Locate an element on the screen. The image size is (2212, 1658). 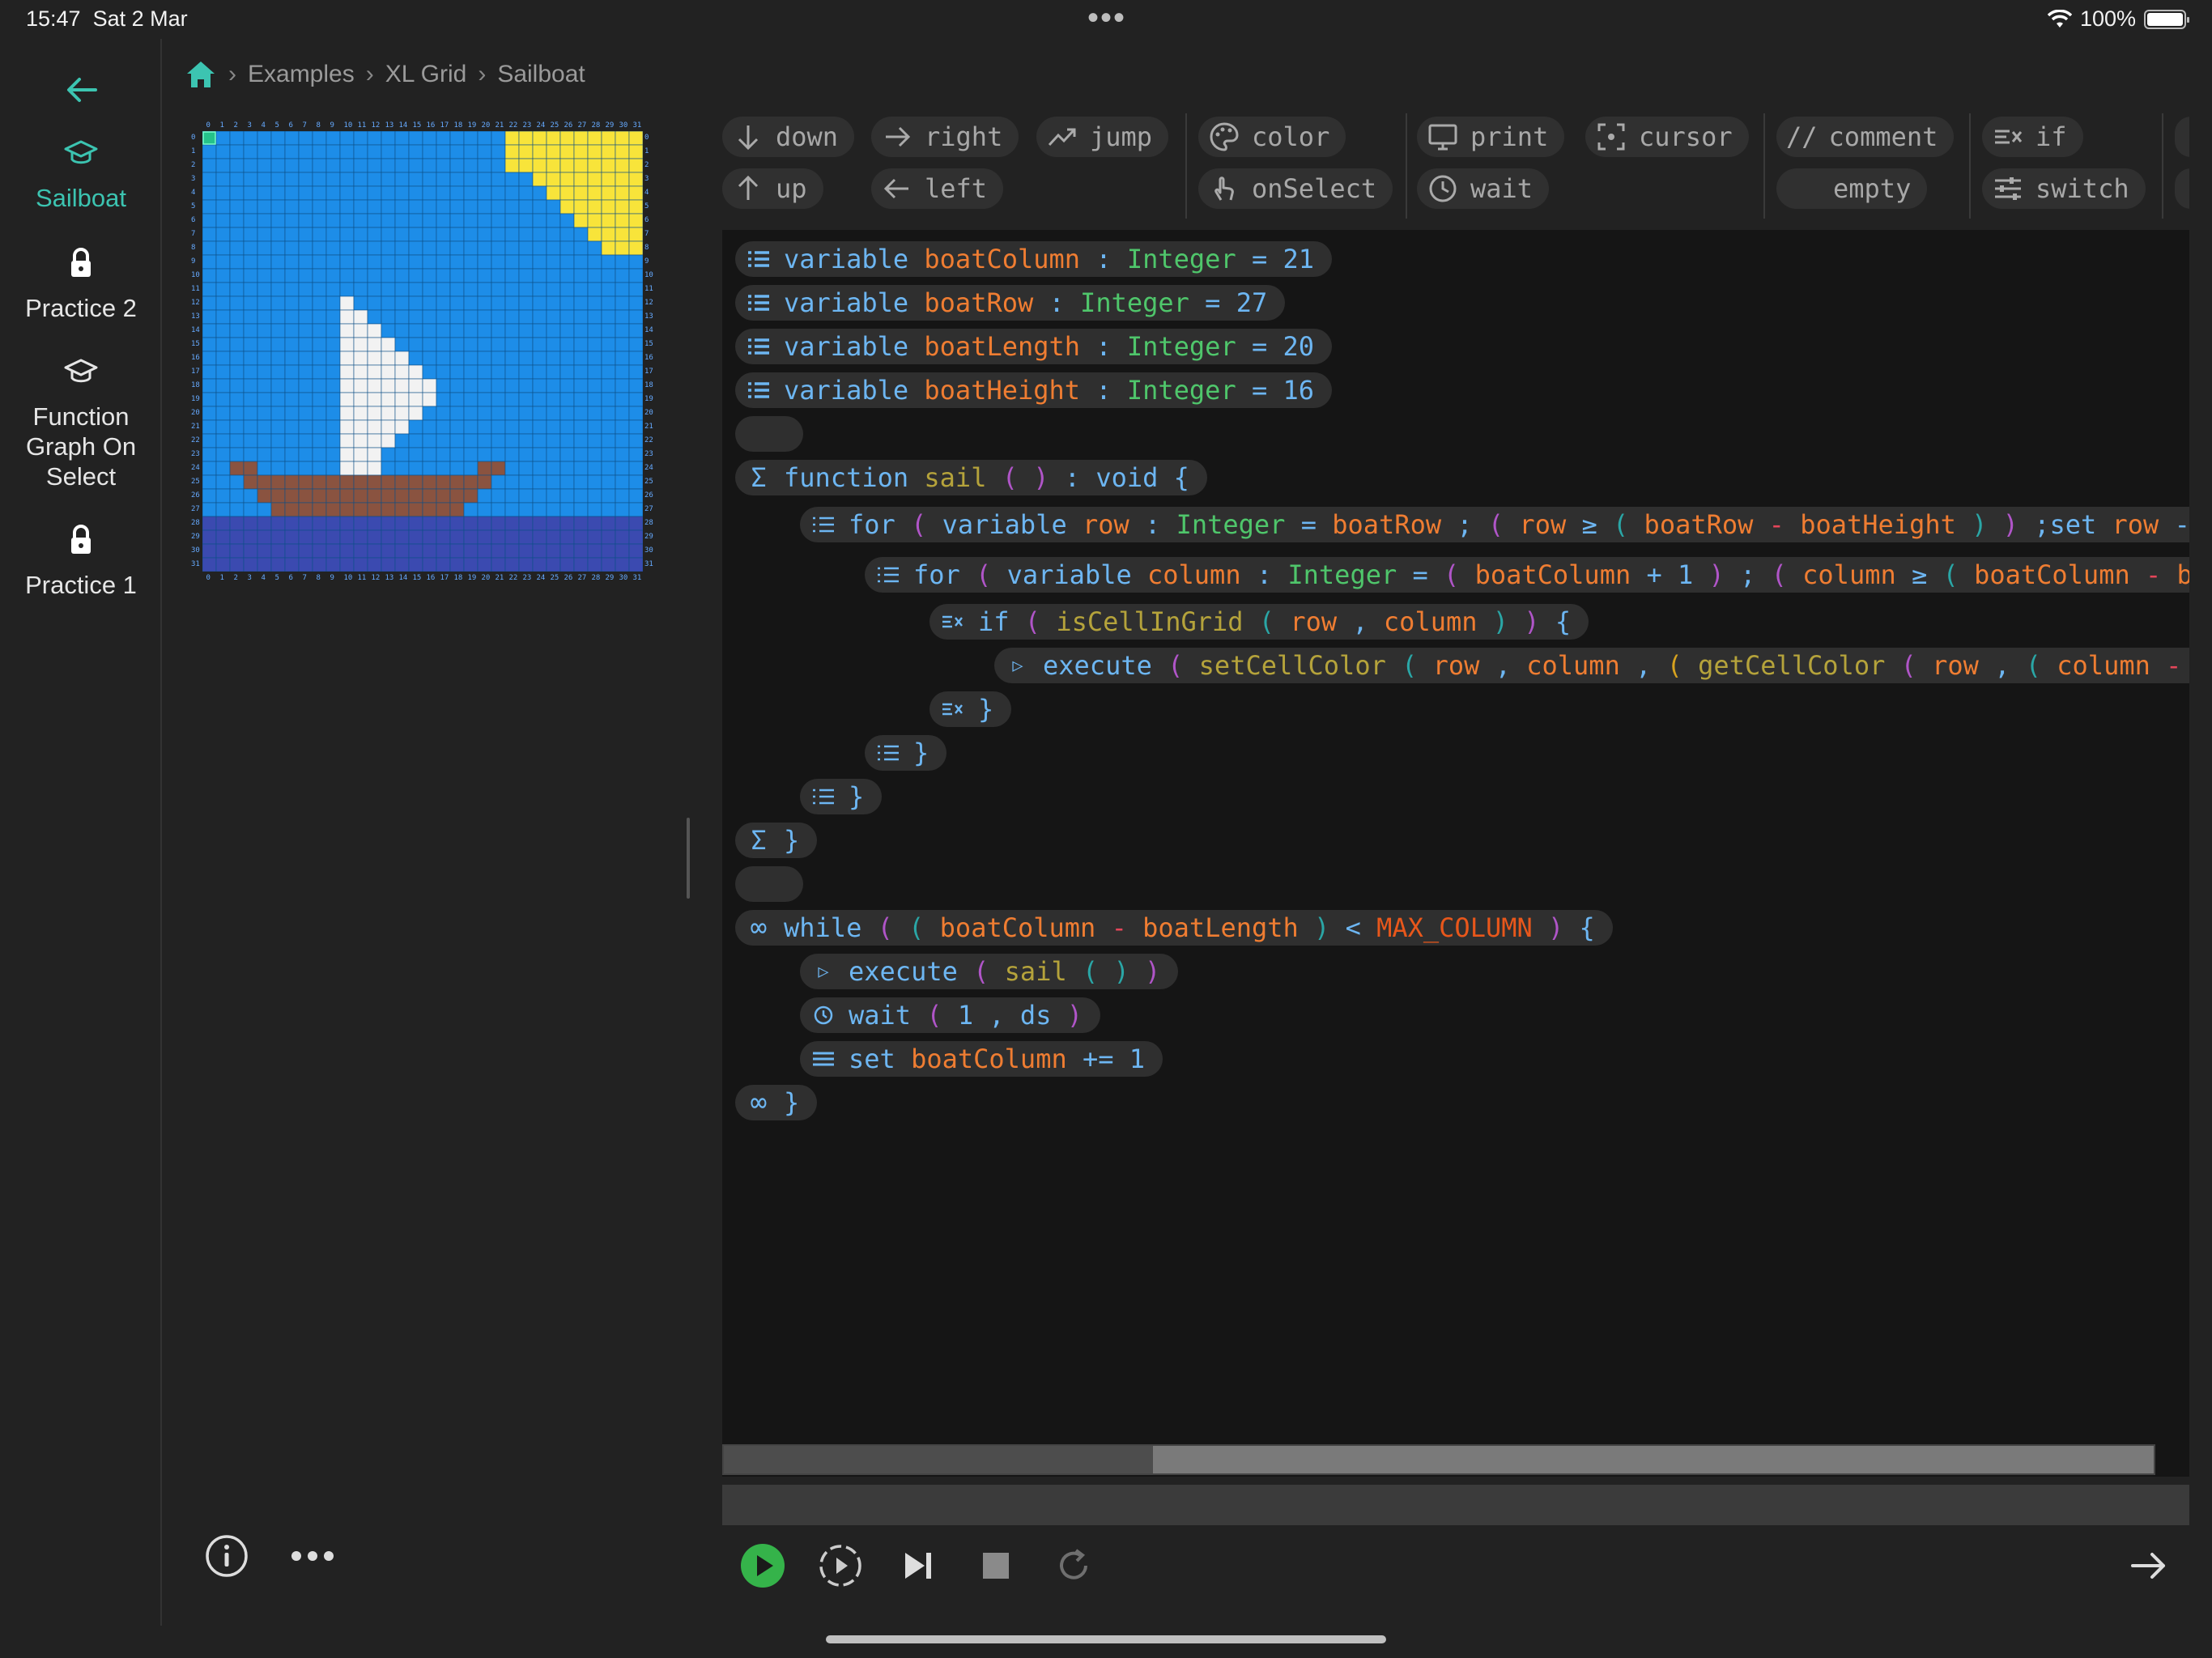
down-button: down is located at coordinates (789, 137).